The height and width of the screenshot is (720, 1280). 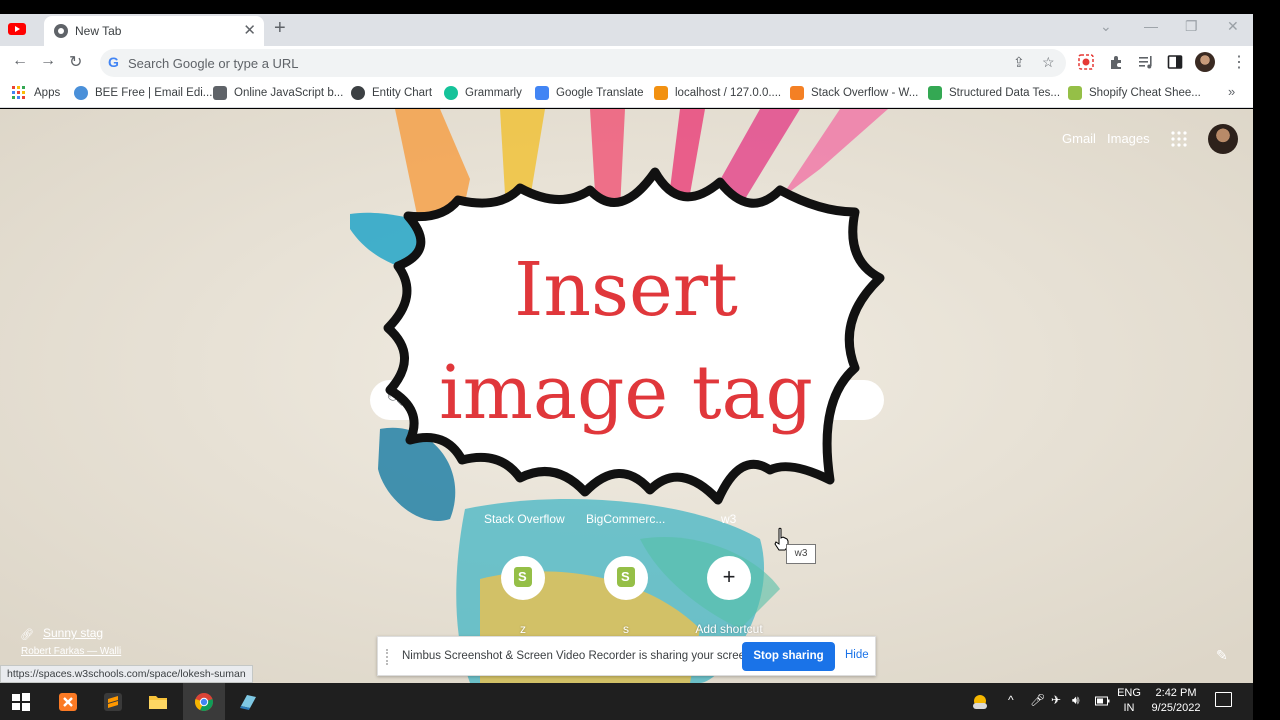 I want to click on google-translate-icon, so click(x=542, y=93).